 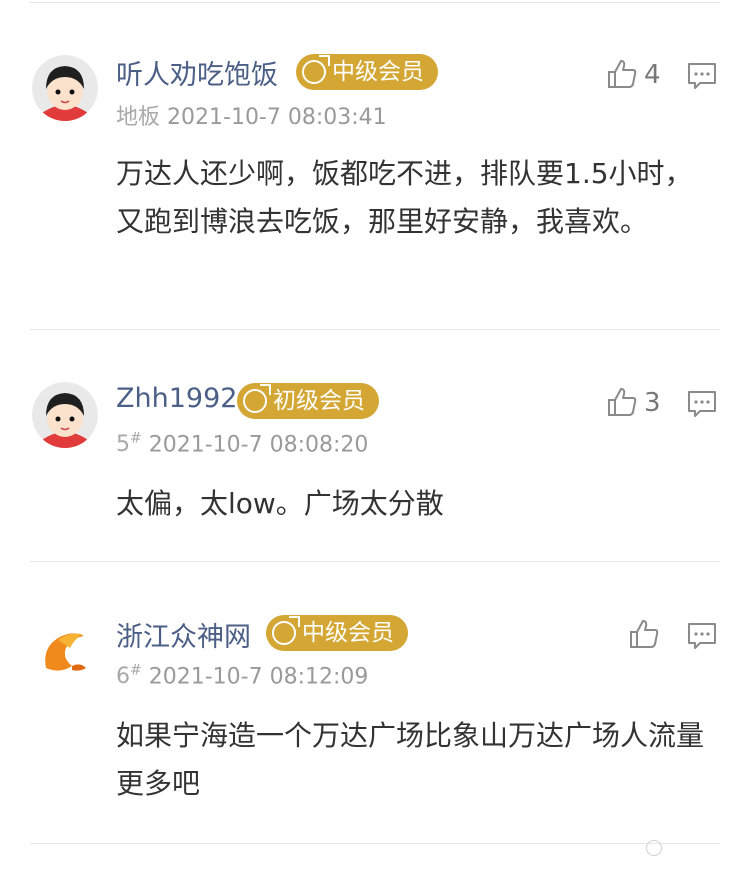 I want to click on comment-meta: 5# 2021-10-7 08:08:20, so click(x=242, y=444).